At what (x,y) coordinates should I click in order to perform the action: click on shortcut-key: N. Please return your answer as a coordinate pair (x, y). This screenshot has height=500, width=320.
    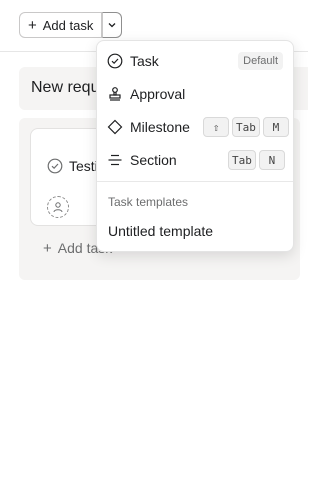
    Looking at the image, I should click on (271, 160).